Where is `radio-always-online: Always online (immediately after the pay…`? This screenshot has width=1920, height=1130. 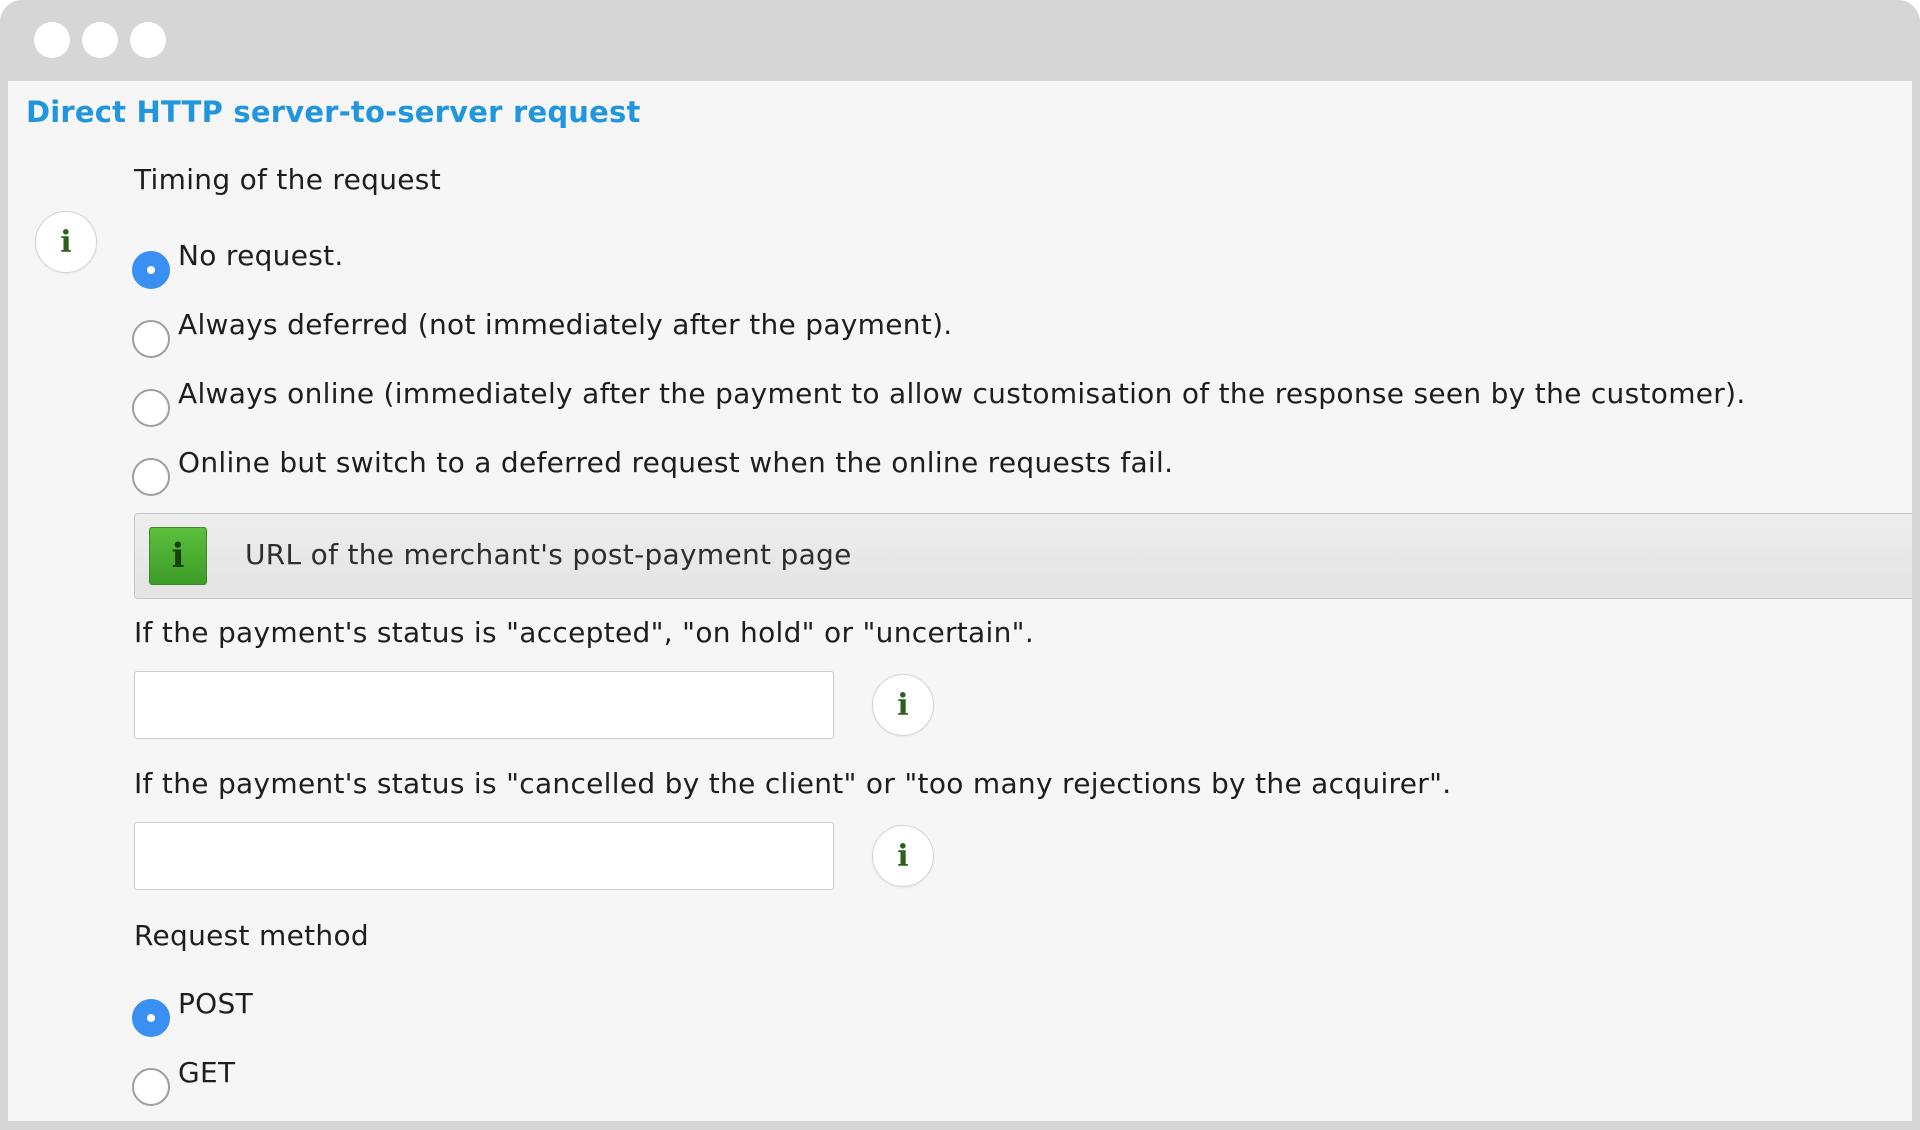 radio-always-online: Always online (immediately after the pay… is located at coordinates (939, 402).